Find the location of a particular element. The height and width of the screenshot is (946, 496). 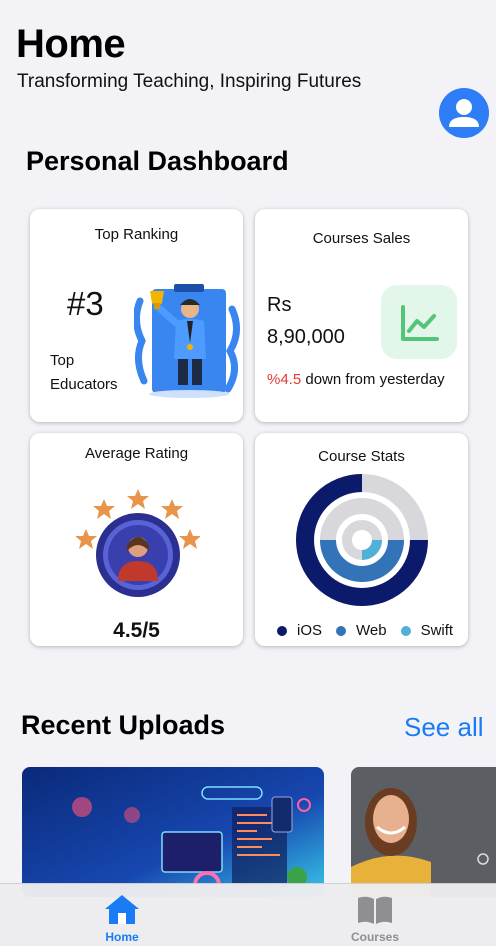

upload-card-software is located at coordinates (173, 832).